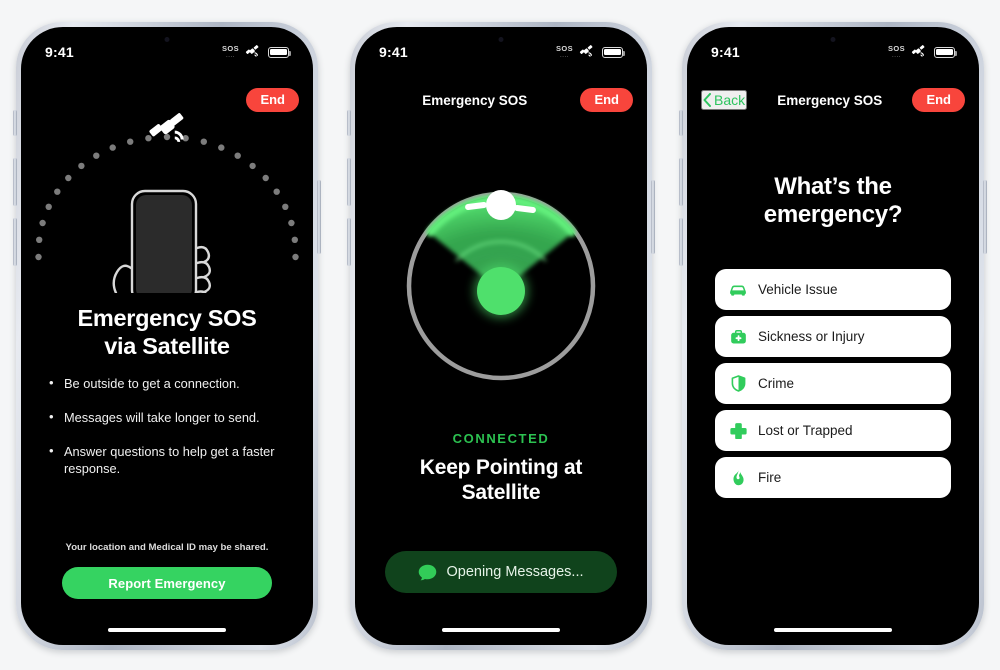 The width and height of the screenshot is (1000, 670). I want to click on page-title-1: Emergency SOS via Satellite, so click(167, 332).